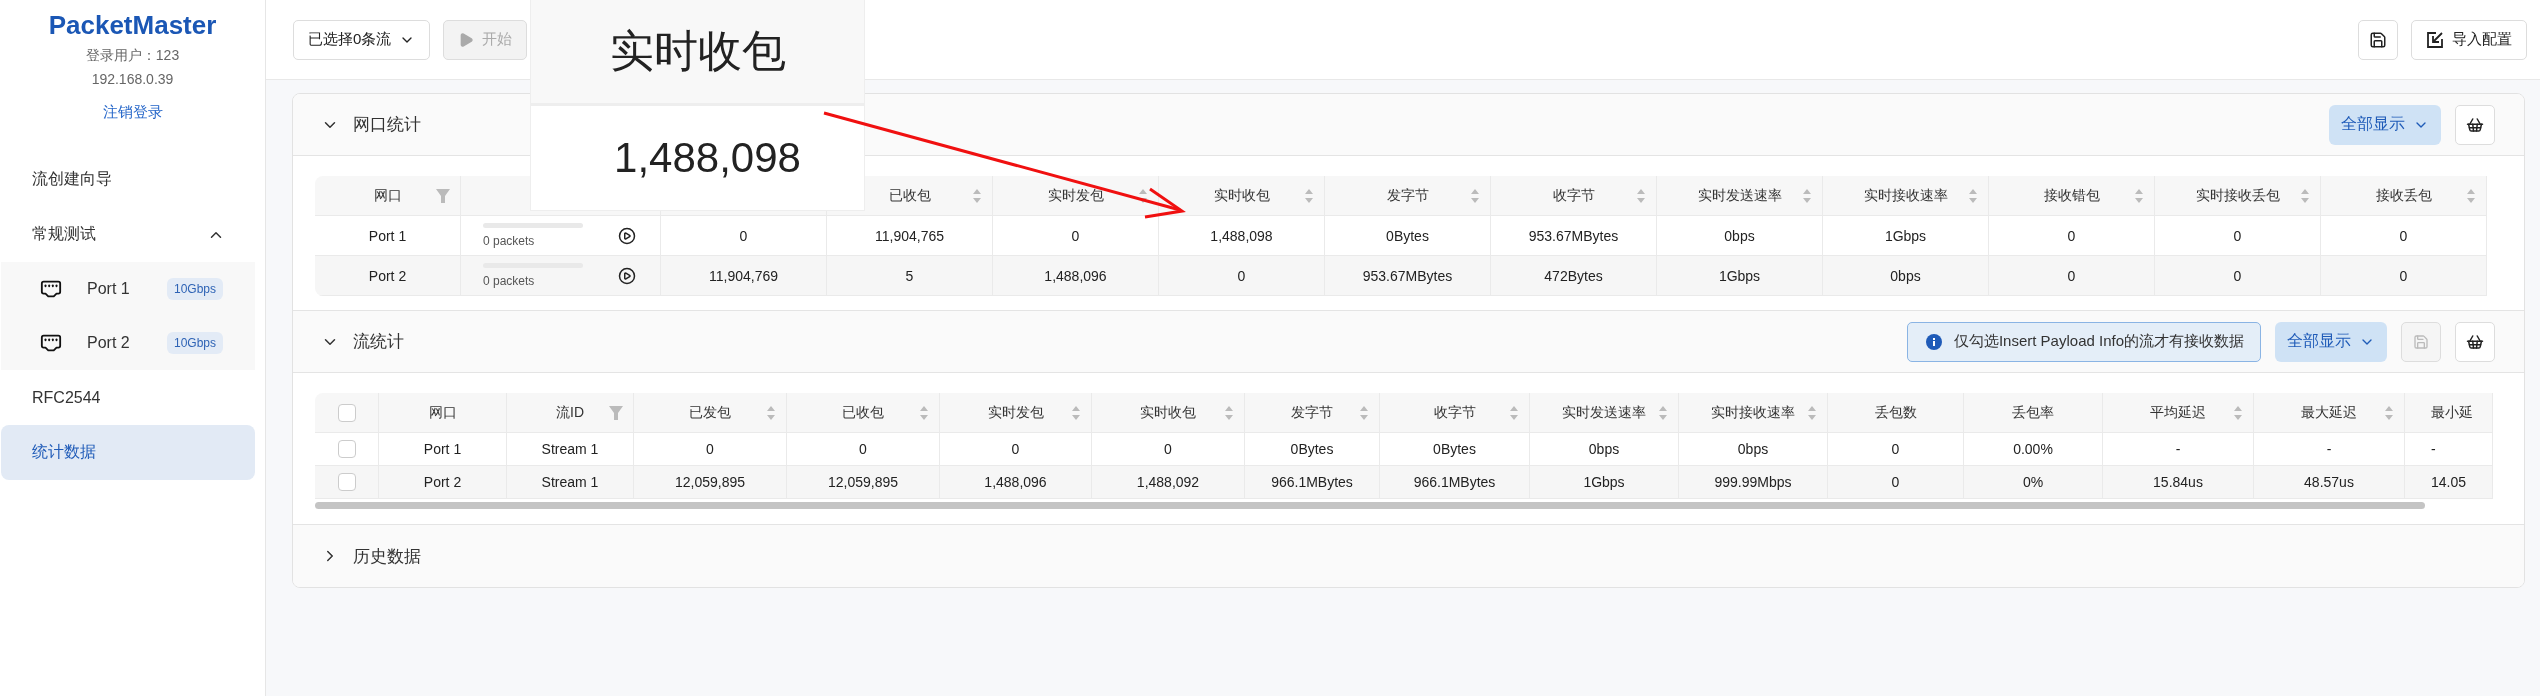 This screenshot has height=696, width=2540. I want to click on table-cell: Stream 1, so click(570, 449).